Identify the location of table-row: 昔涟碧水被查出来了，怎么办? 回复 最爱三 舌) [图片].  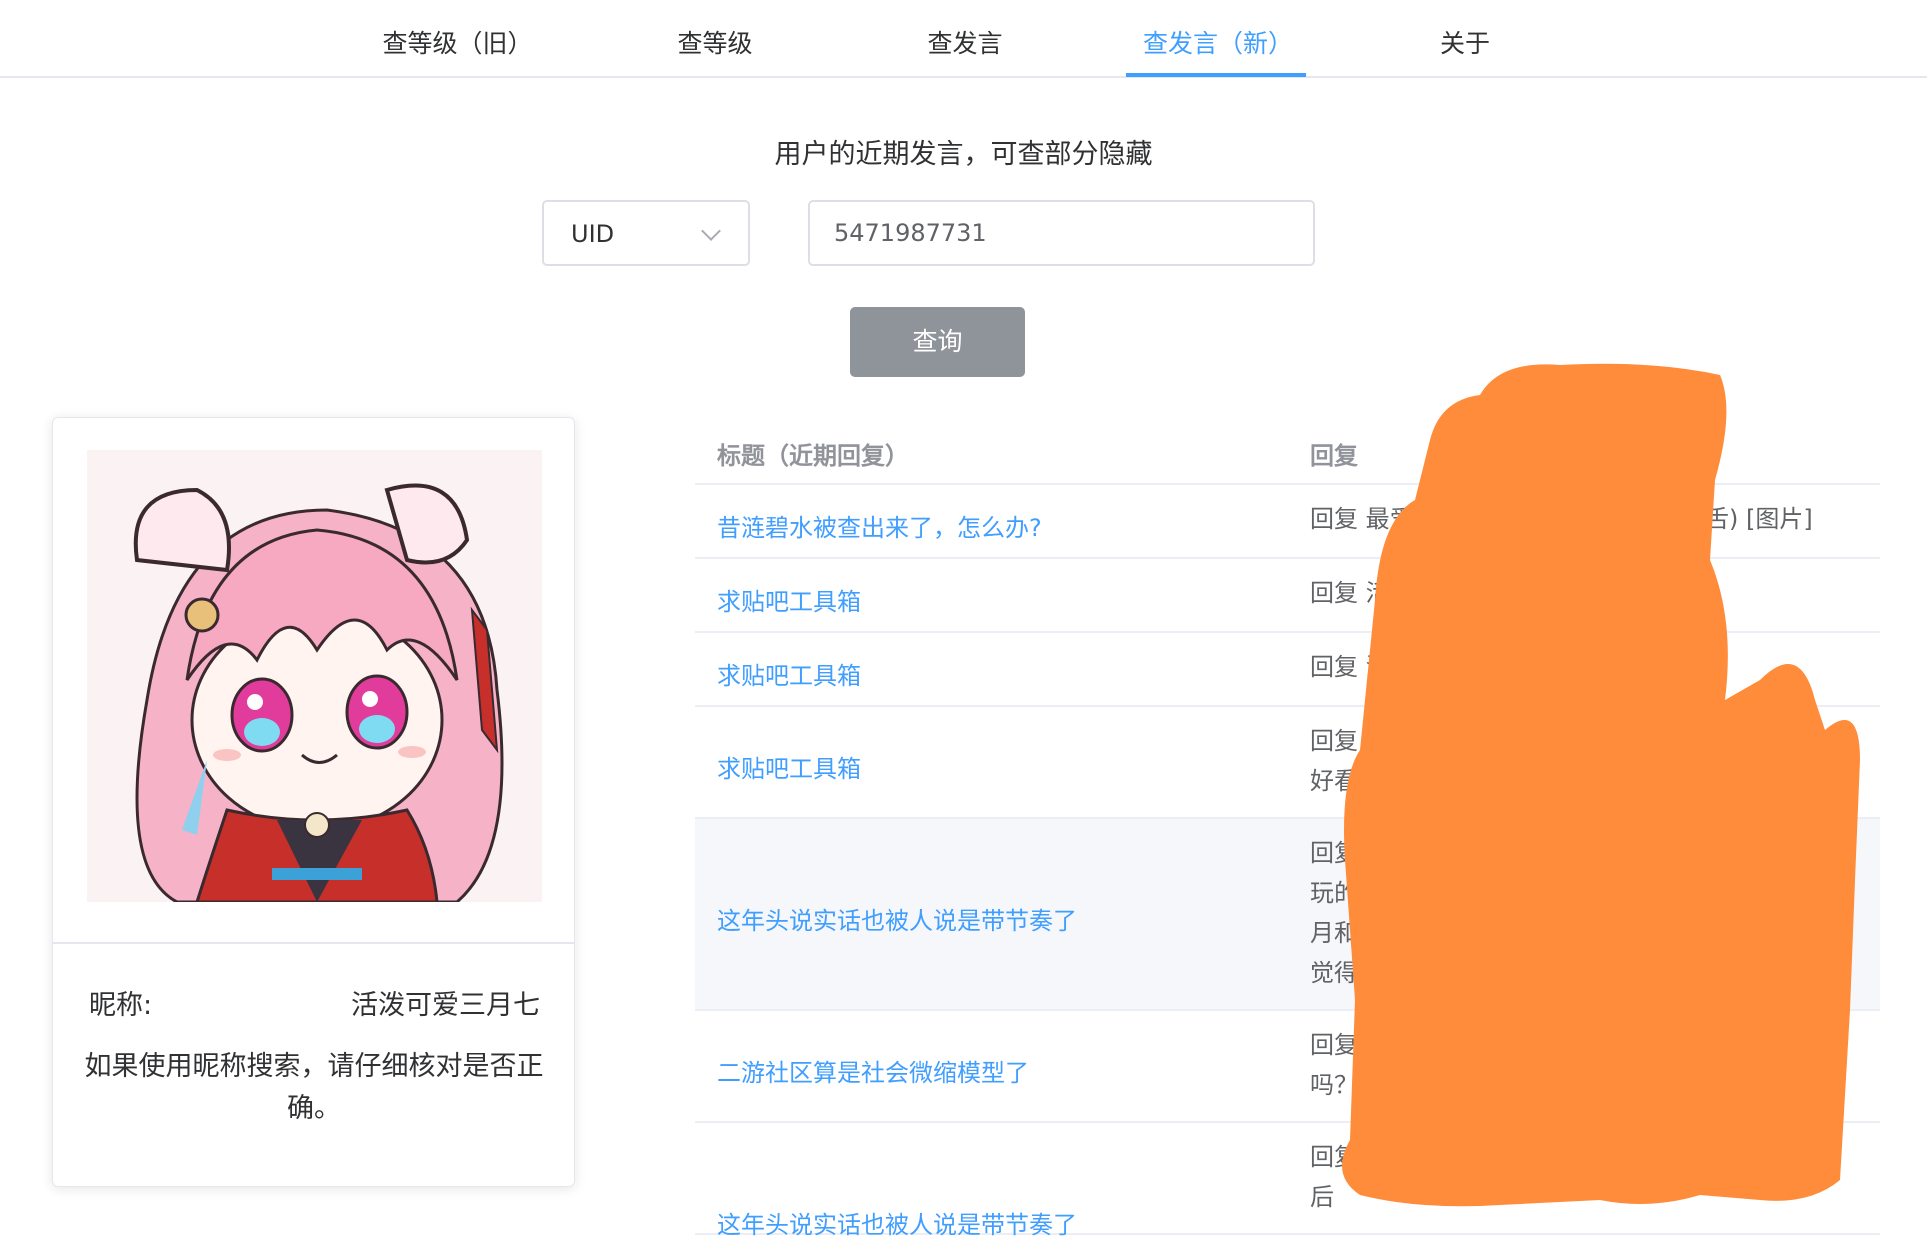
(1287, 522).